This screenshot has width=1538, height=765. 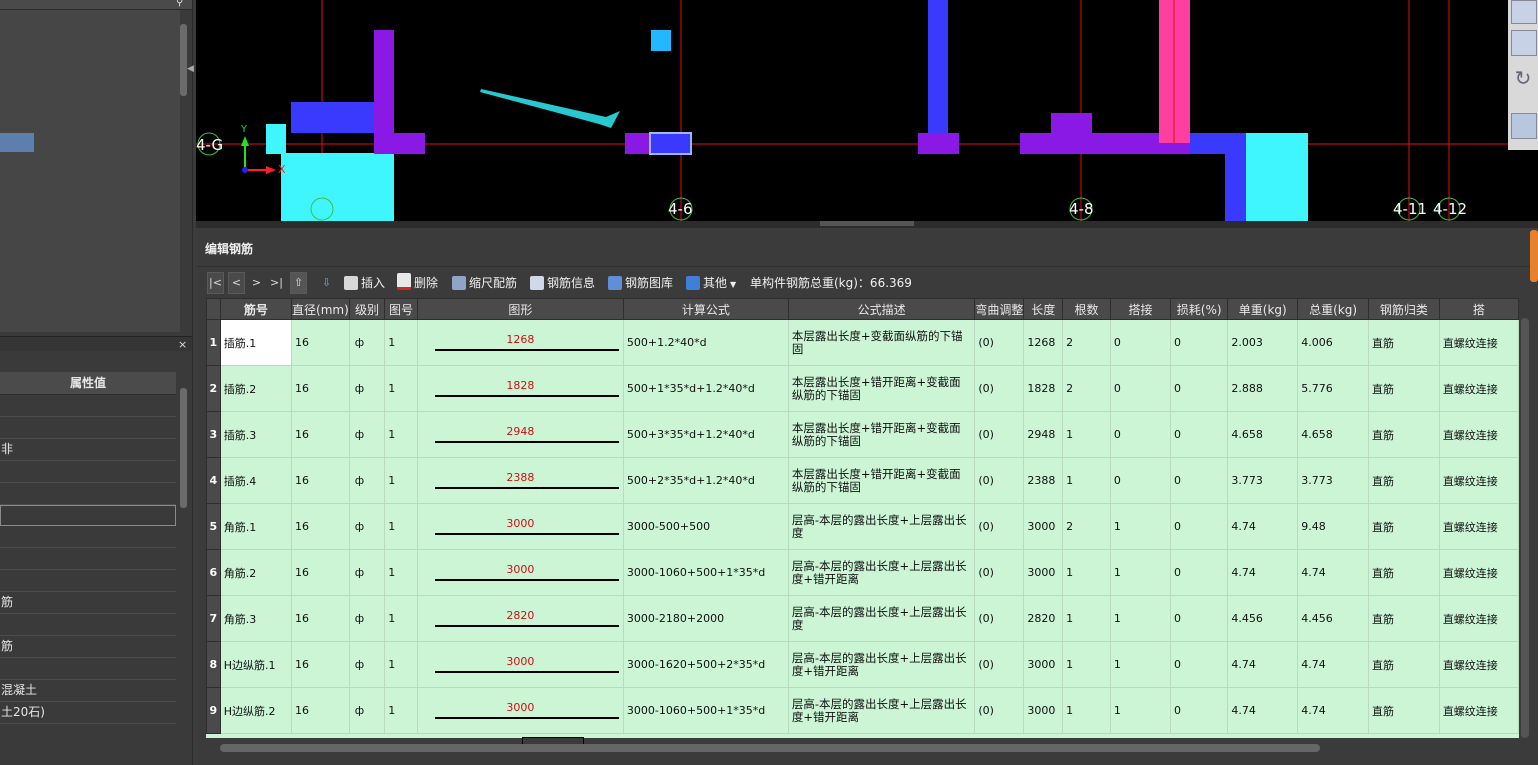 What do you see at coordinates (1333, 434) in the screenshot?
I see `total-cell: 4.658` at bounding box center [1333, 434].